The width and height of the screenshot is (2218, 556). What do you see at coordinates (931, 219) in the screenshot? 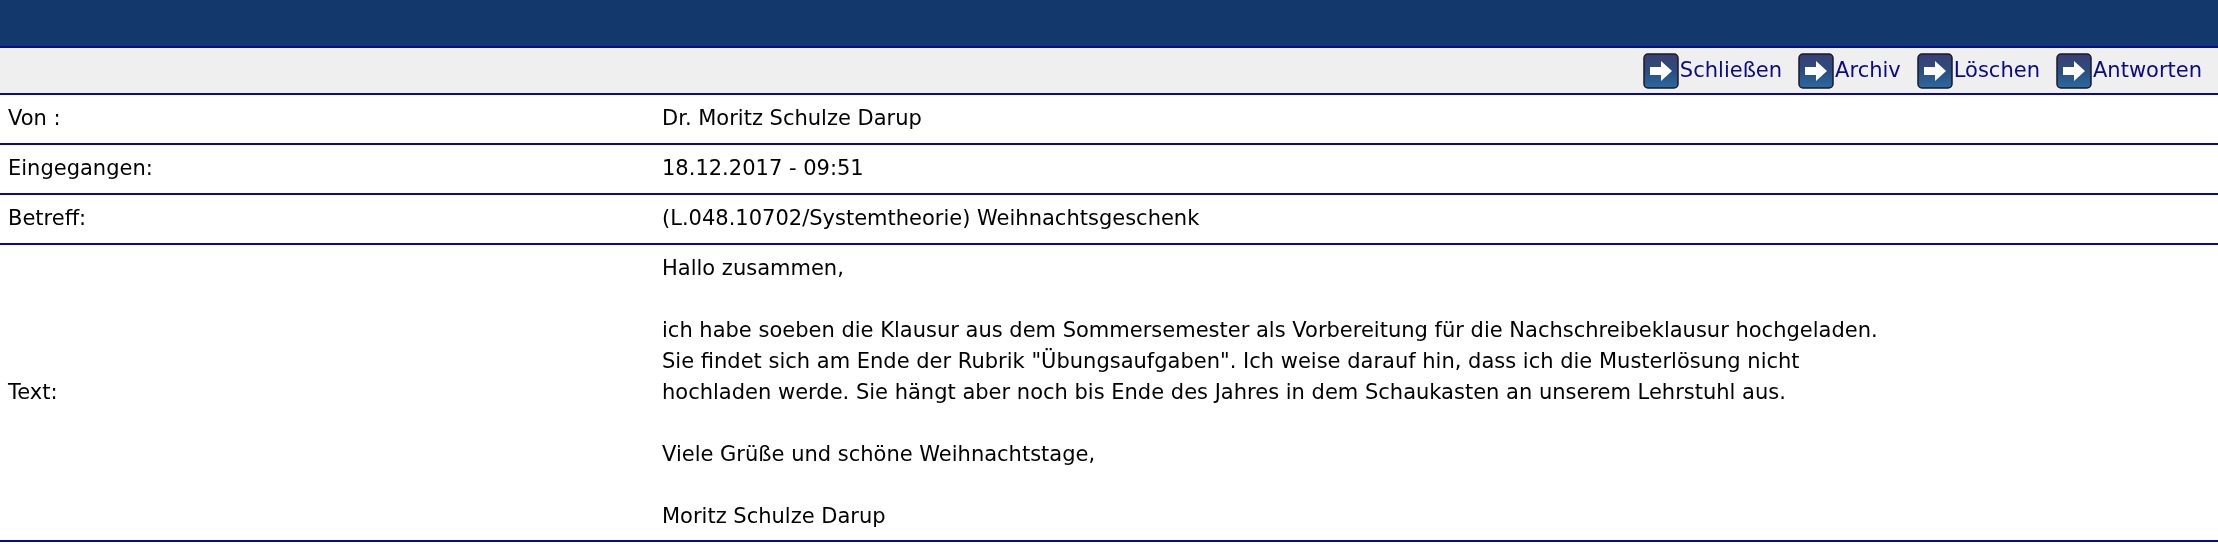
I see `field-value: (L.048.10702/Systemtheorie) Weihnachtsgeschenk` at bounding box center [931, 219].